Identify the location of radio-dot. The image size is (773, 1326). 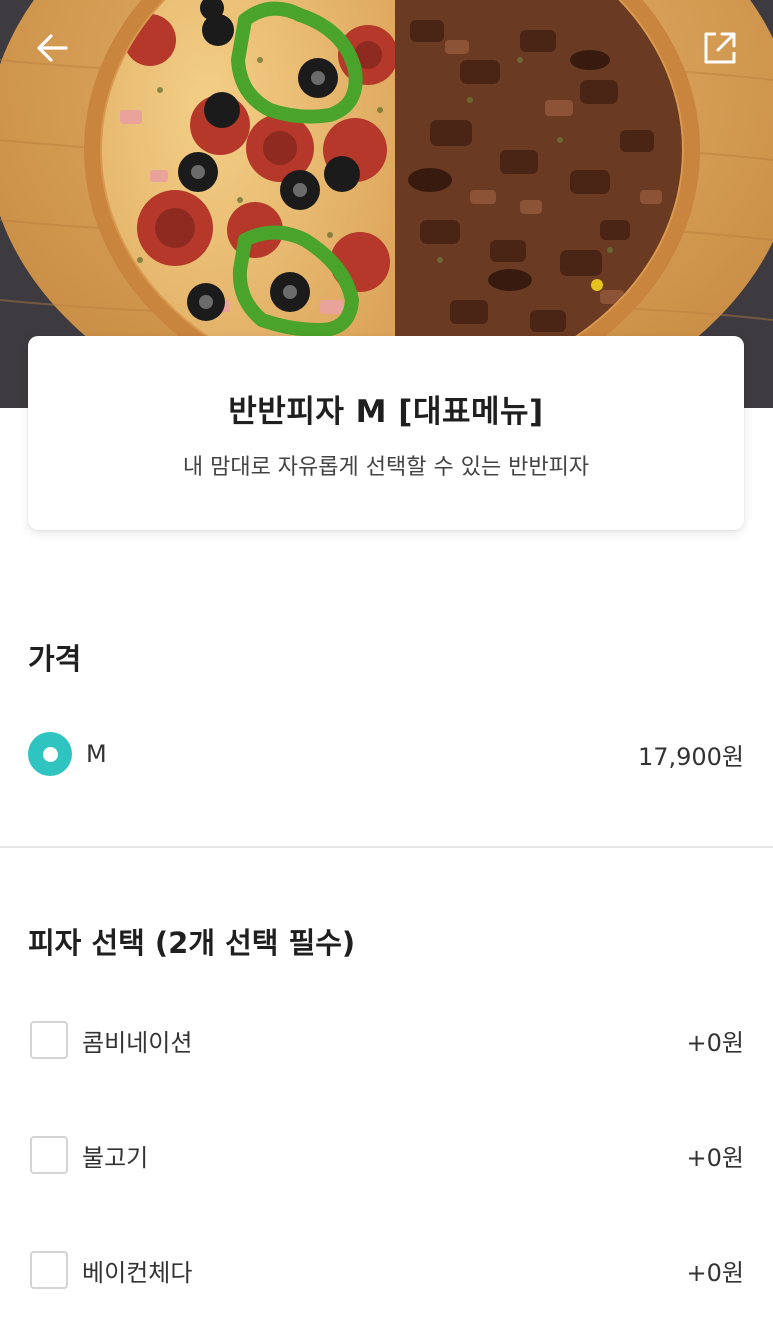
(50, 754).